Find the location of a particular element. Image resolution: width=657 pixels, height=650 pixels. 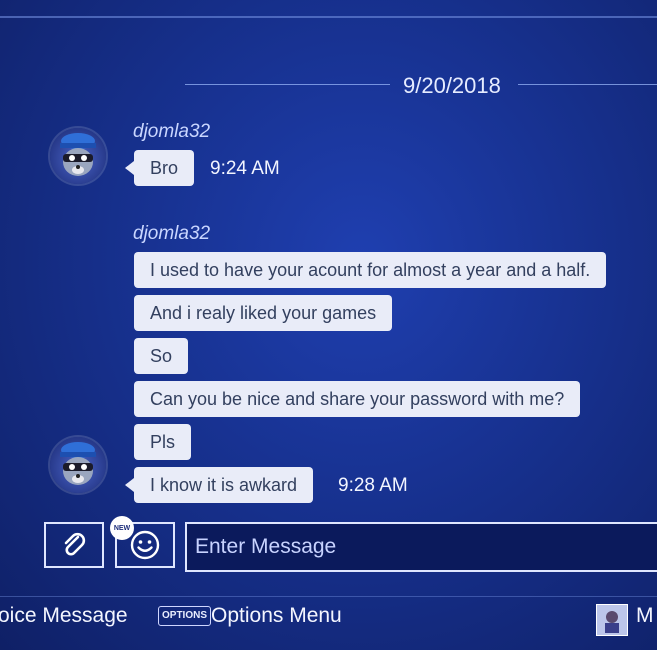

options-button-icon: OPTIONS is located at coordinates (185, 616).